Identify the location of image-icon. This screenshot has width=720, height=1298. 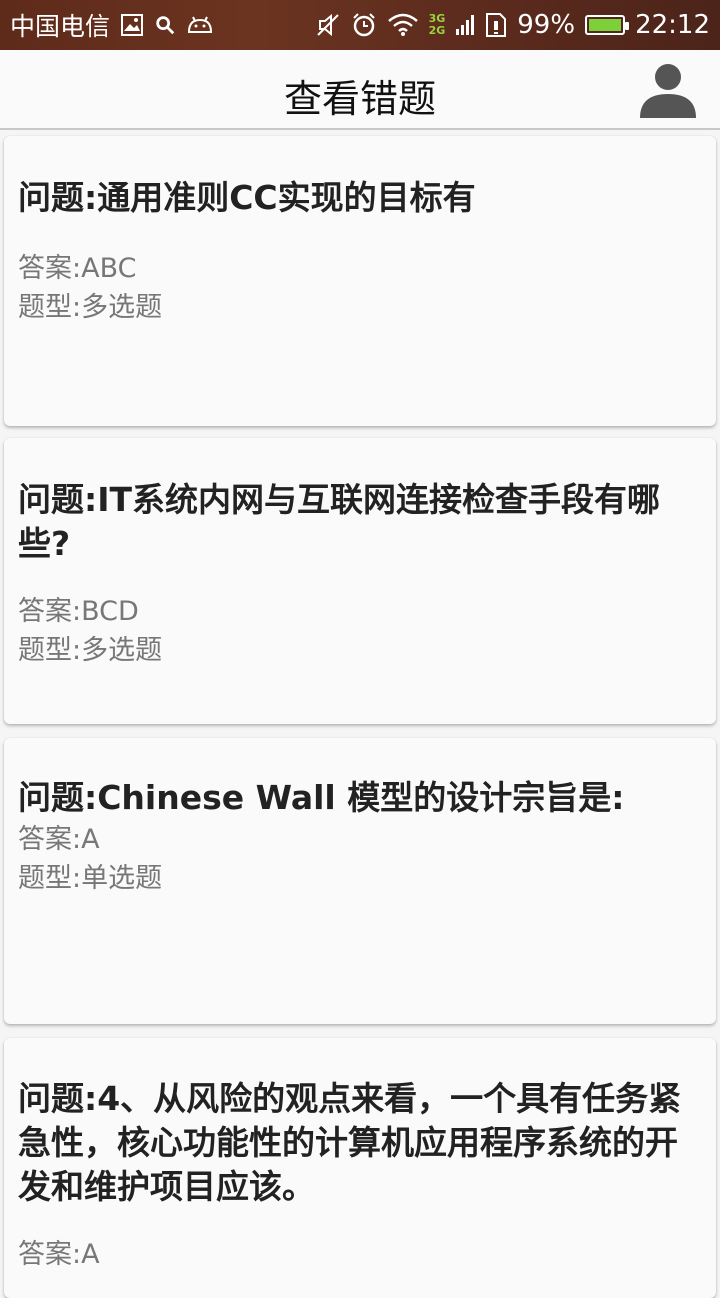
(132, 25).